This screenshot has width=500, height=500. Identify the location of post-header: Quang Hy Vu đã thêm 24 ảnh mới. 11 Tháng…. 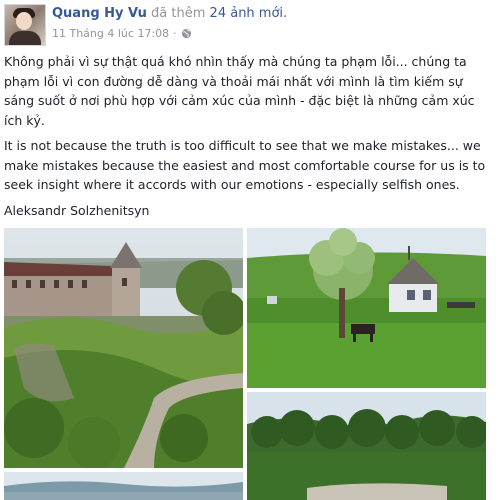
(250, 23).